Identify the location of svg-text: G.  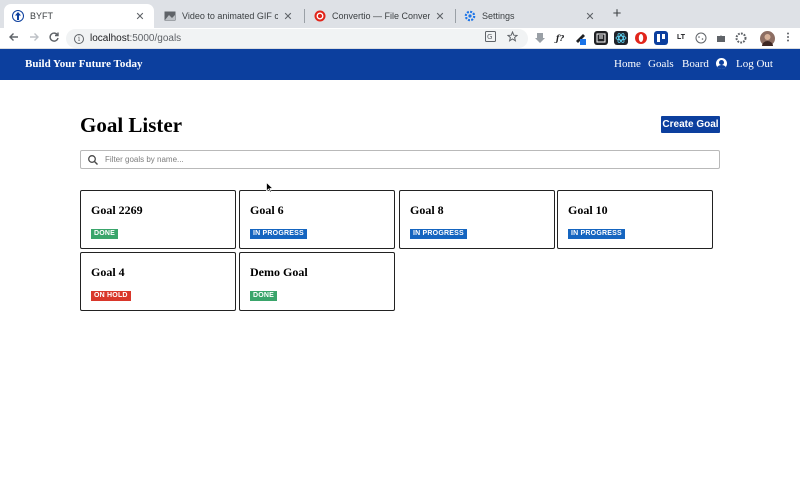
(489, 37).